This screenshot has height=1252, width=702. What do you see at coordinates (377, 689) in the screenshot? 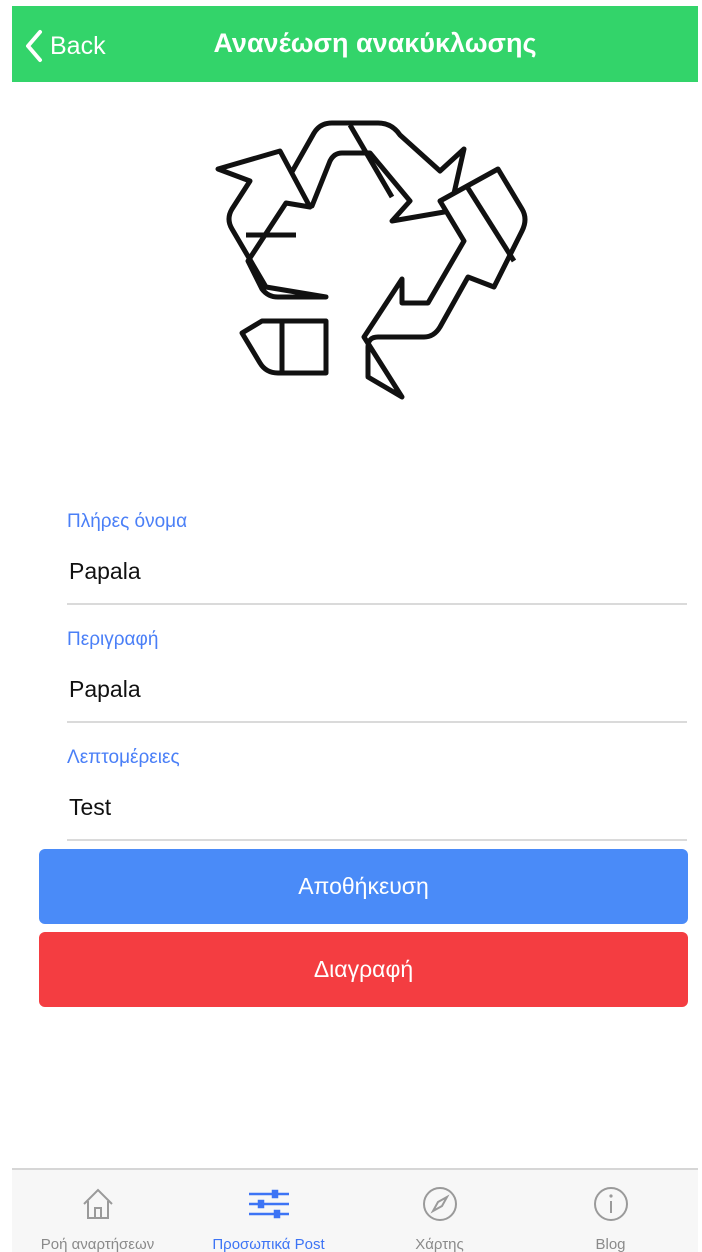
I see `description-input: Papala` at bounding box center [377, 689].